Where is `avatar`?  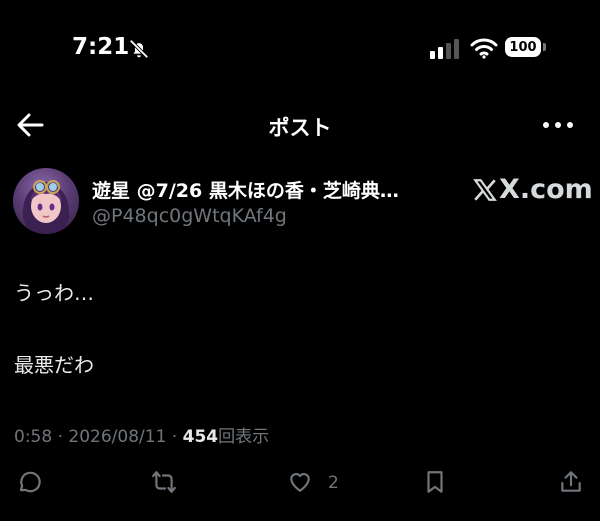
avatar is located at coordinates (46, 201).